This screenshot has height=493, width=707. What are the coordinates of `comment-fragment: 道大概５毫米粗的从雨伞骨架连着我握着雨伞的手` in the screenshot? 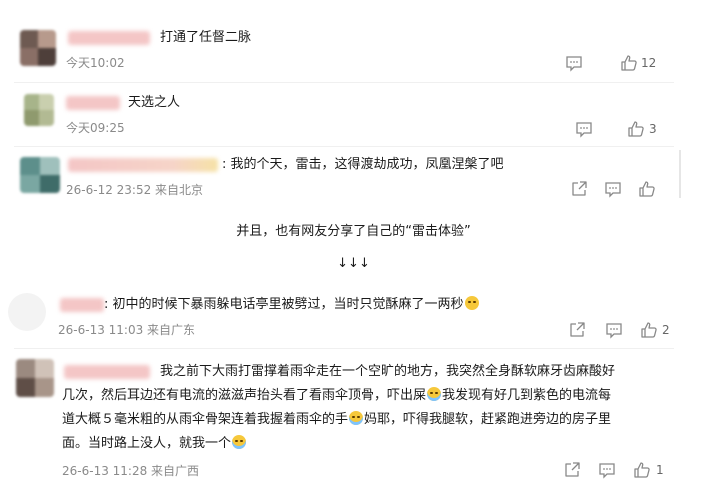 It's located at (205, 419).